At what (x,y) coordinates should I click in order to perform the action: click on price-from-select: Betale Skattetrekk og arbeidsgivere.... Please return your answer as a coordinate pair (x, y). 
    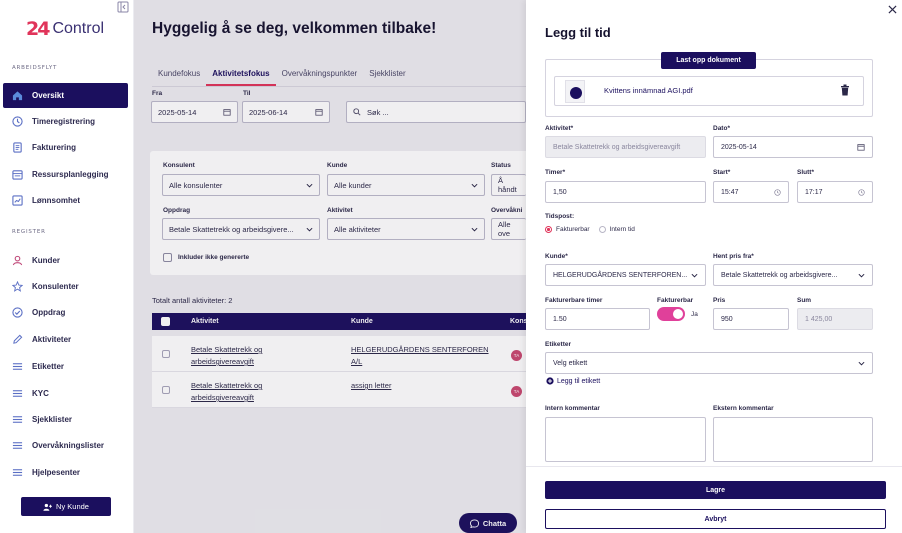
    Looking at the image, I should click on (793, 275).